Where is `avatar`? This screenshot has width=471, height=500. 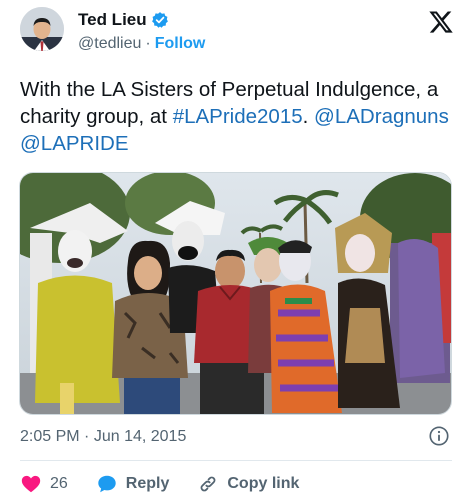
avatar is located at coordinates (42, 29).